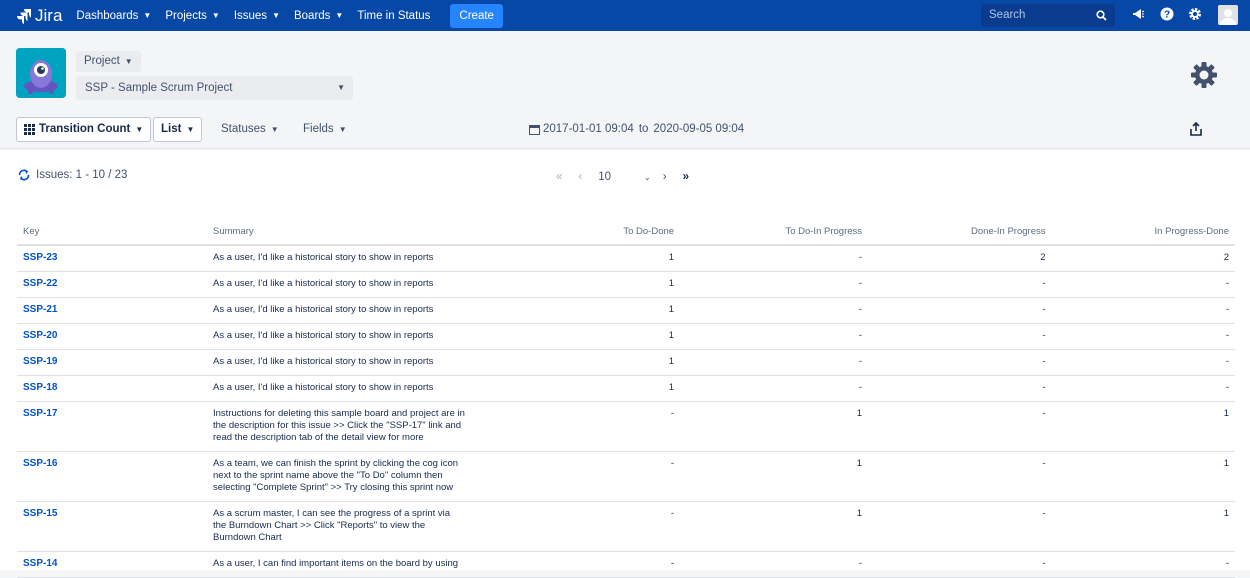 This screenshot has height=578, width=1250. Describe the element at coordinates (112, 476) in the screenshot. I see `issue-key-link: SSP-16` at that location.